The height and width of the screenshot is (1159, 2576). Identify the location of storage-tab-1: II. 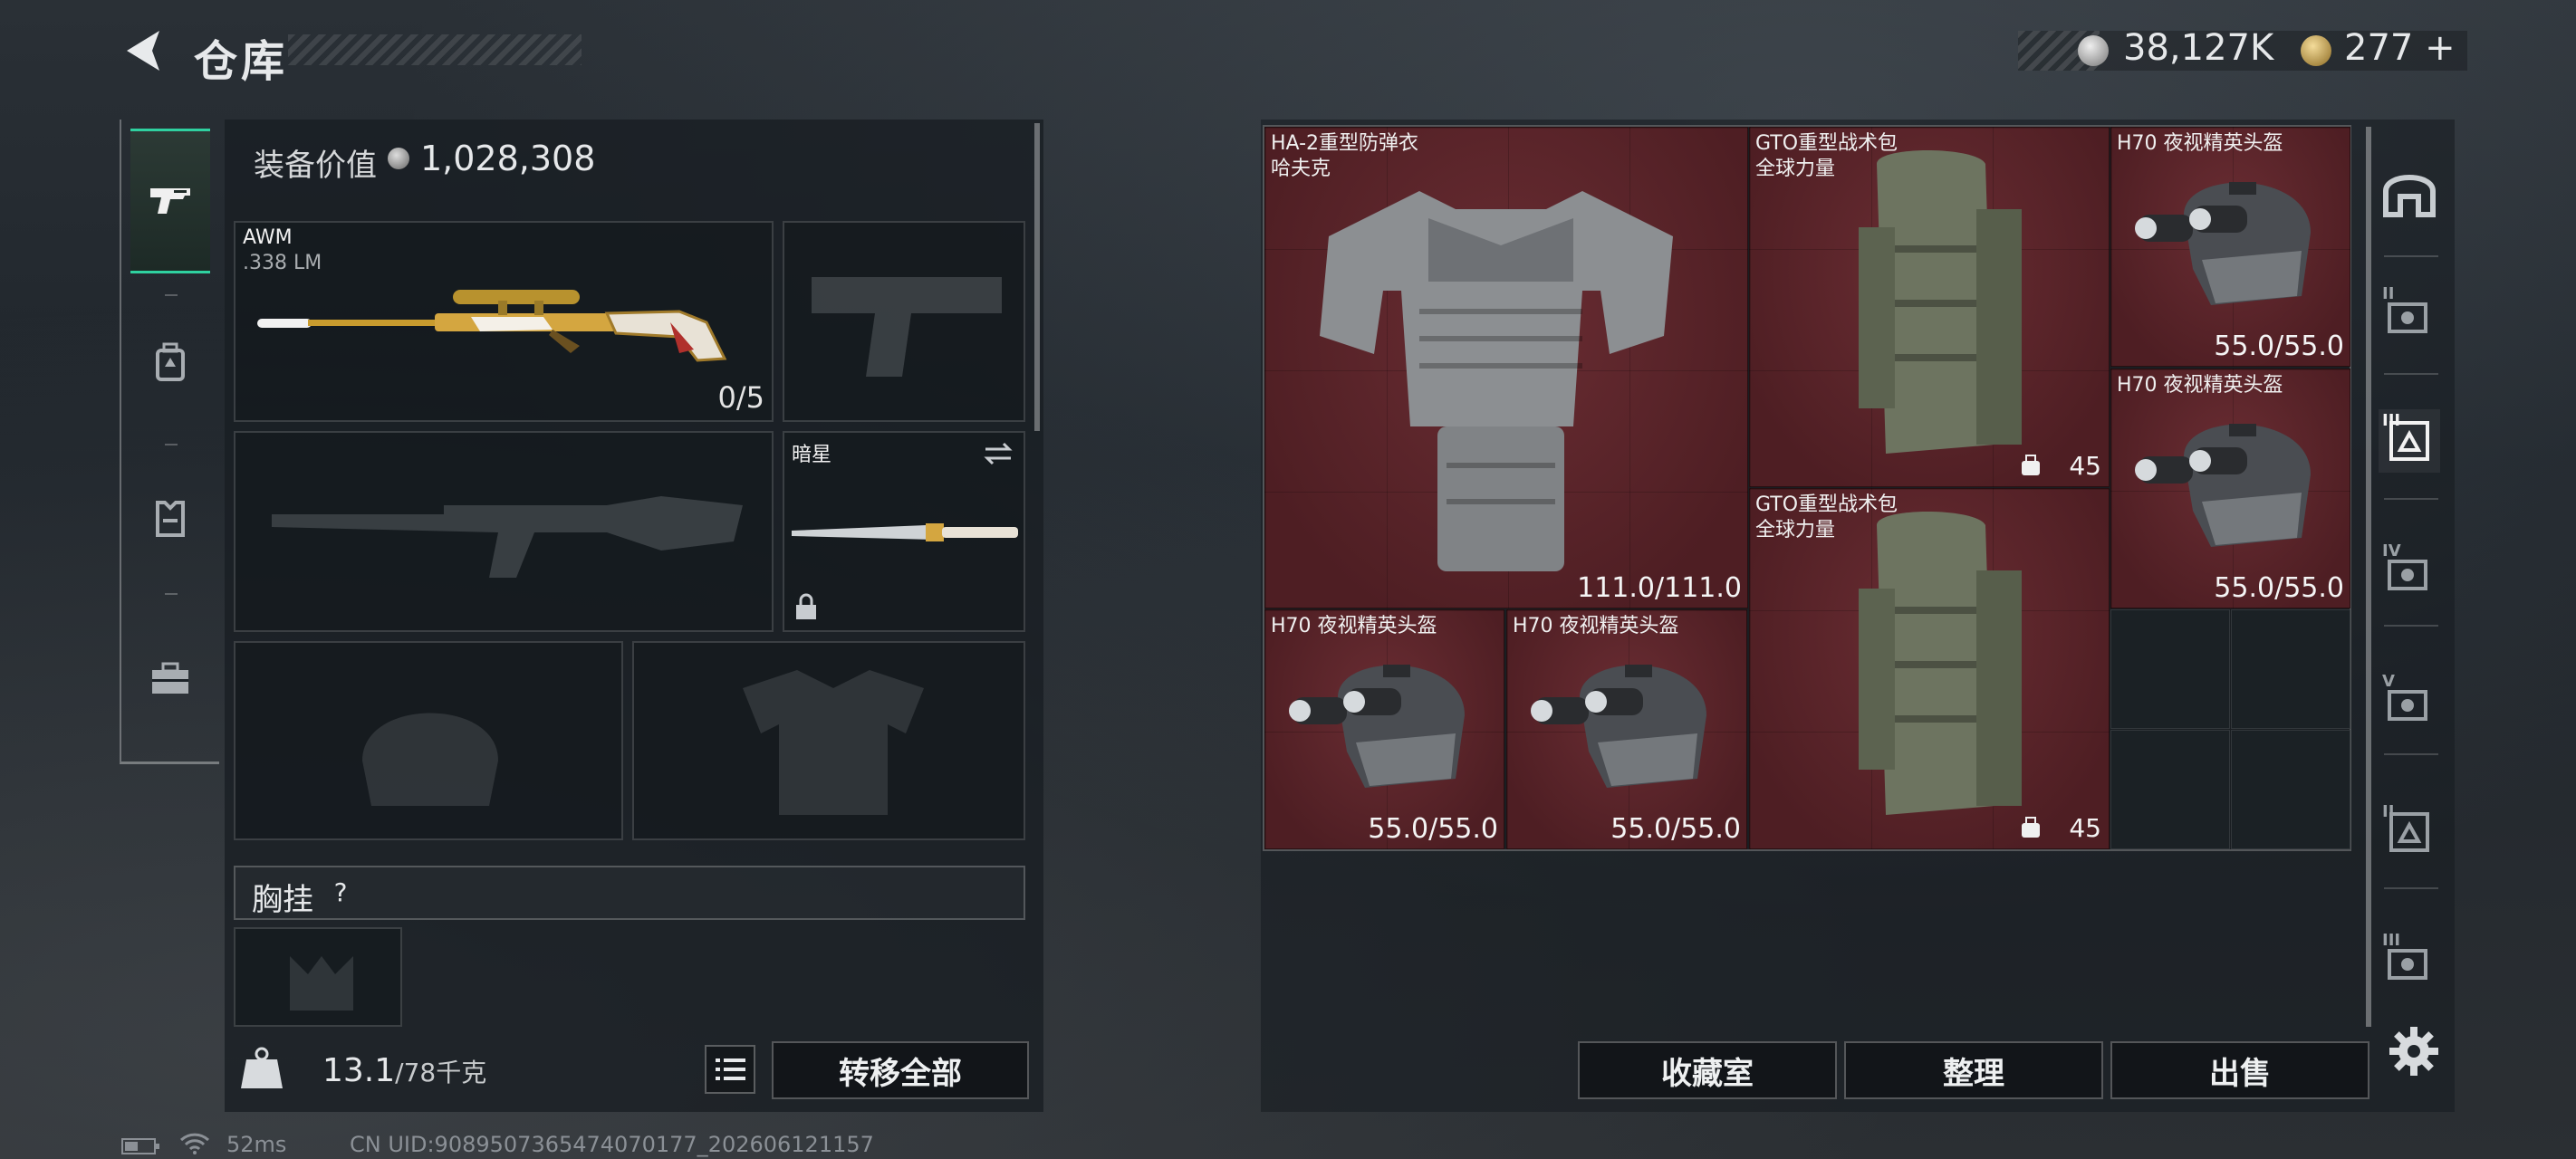
(2409, 314).